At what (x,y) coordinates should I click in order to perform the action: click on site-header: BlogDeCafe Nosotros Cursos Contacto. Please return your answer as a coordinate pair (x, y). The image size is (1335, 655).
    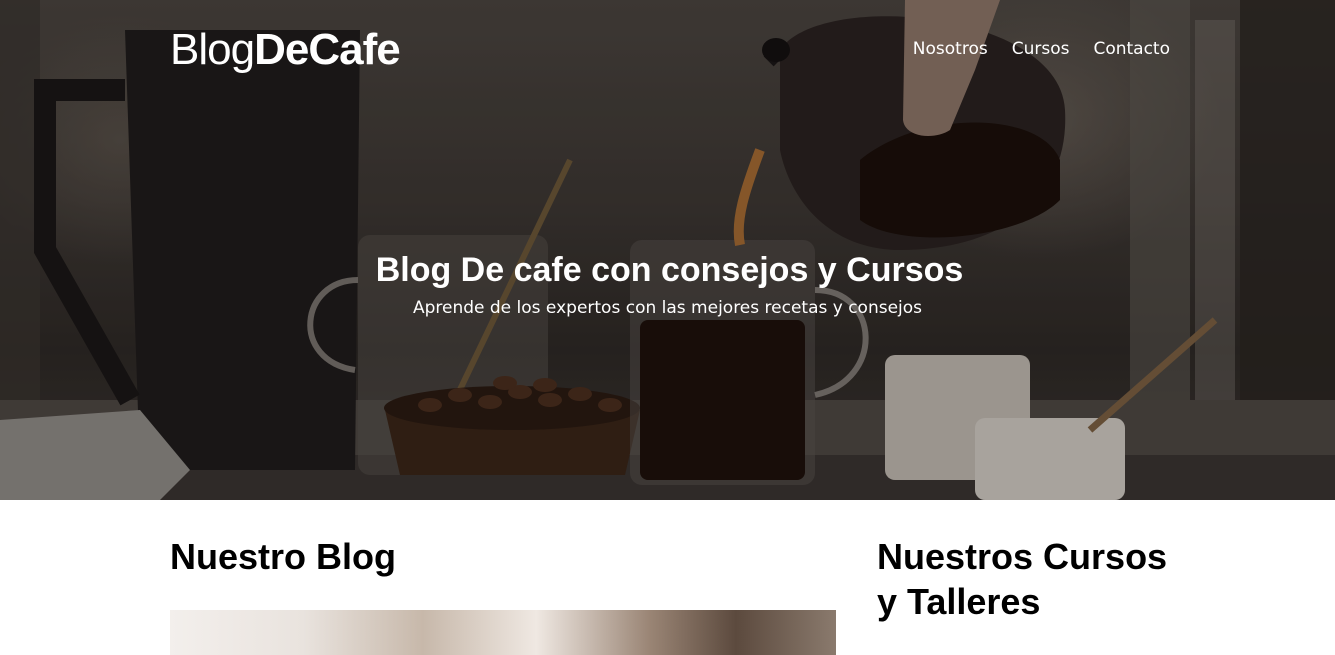
    Looking at the image, I should click on (670, 50).